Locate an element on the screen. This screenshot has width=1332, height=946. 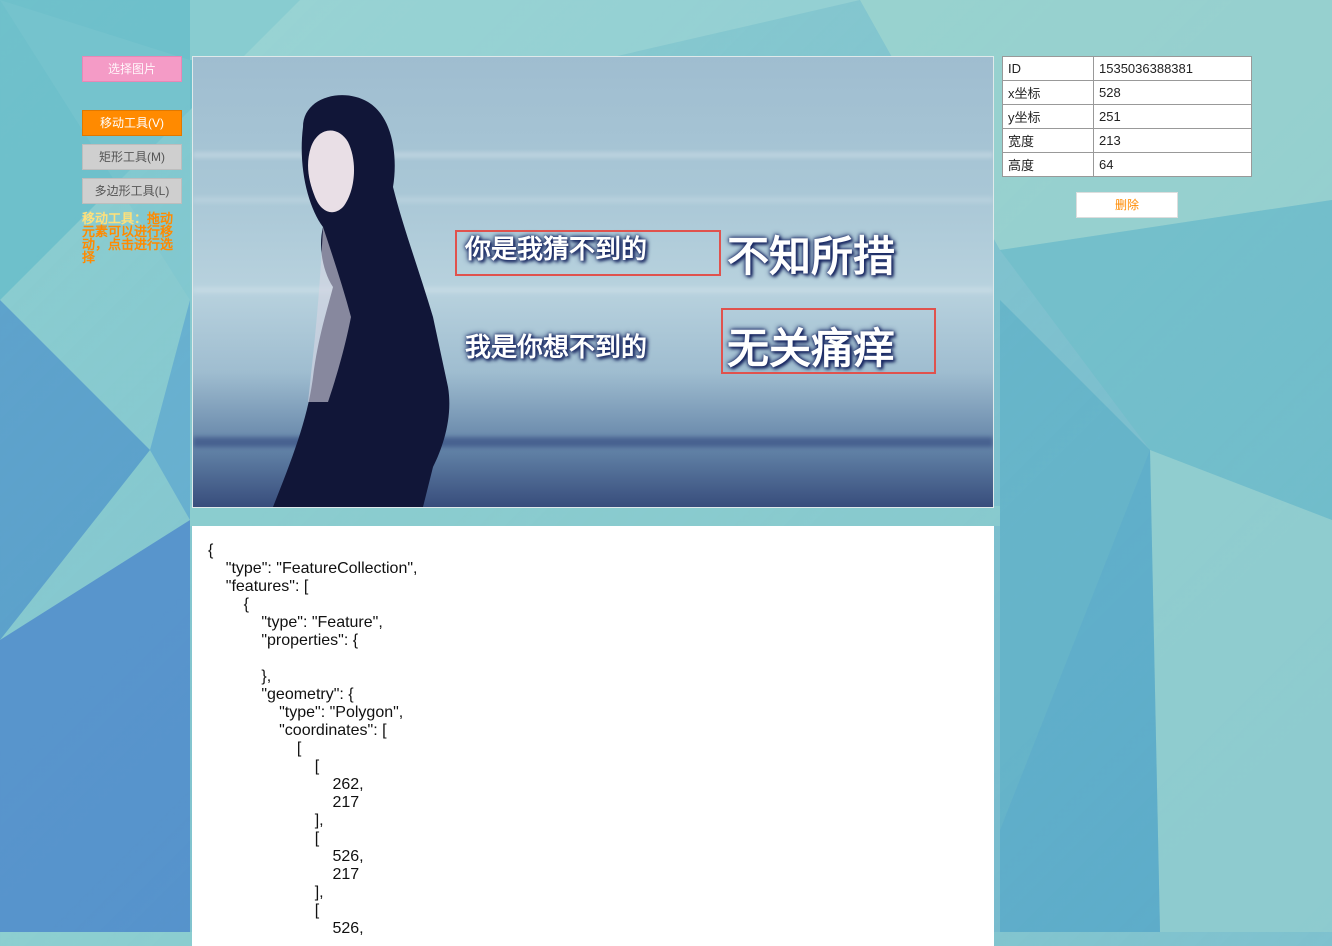
property-value: 213 is located at coordinates (1172, 140).